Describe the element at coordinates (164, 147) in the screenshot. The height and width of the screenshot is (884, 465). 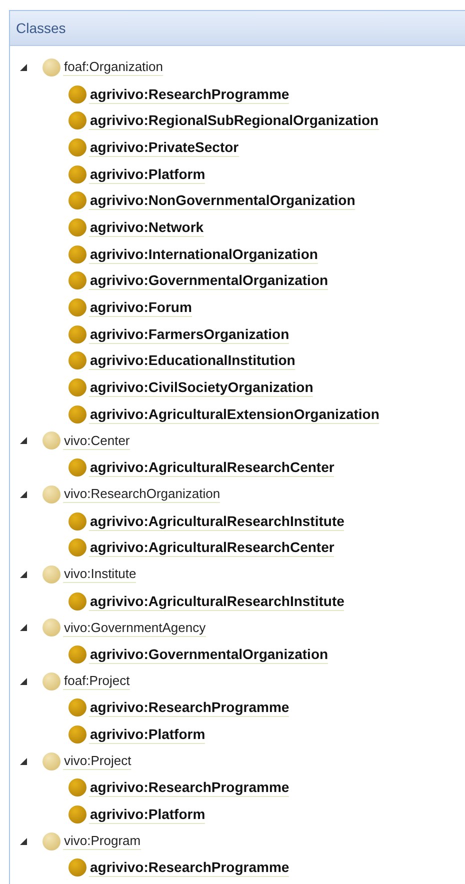
I see `class-label: agrivivo:PrivateSector` at that location.